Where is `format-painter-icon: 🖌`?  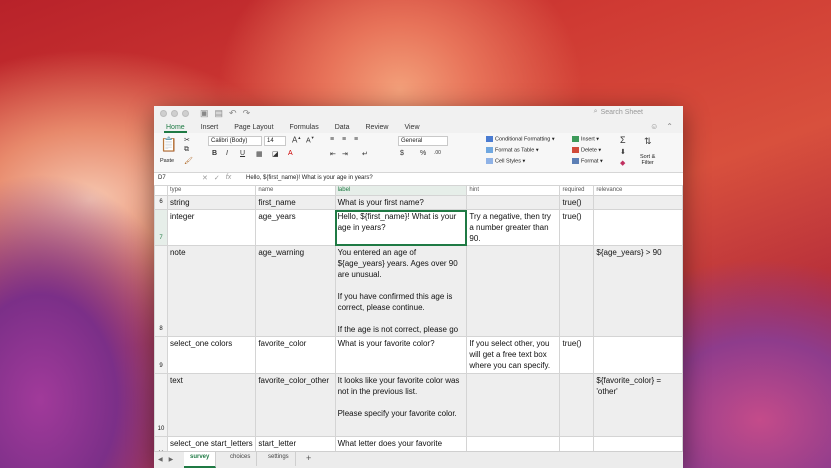
format-painter-icon: 🖌 is located at coordinates (188, 161).